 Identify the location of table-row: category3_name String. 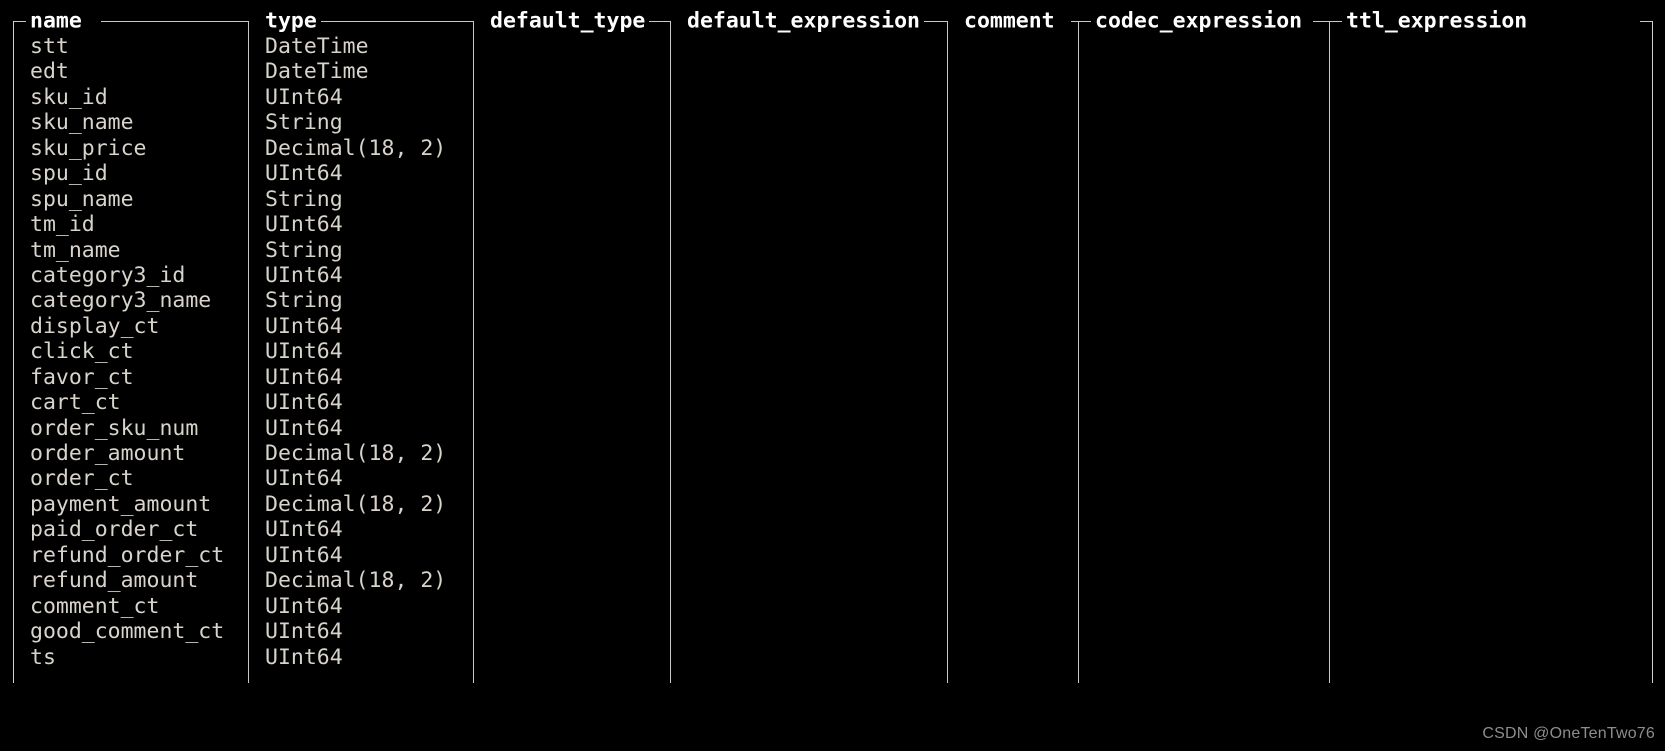
(832, 300).